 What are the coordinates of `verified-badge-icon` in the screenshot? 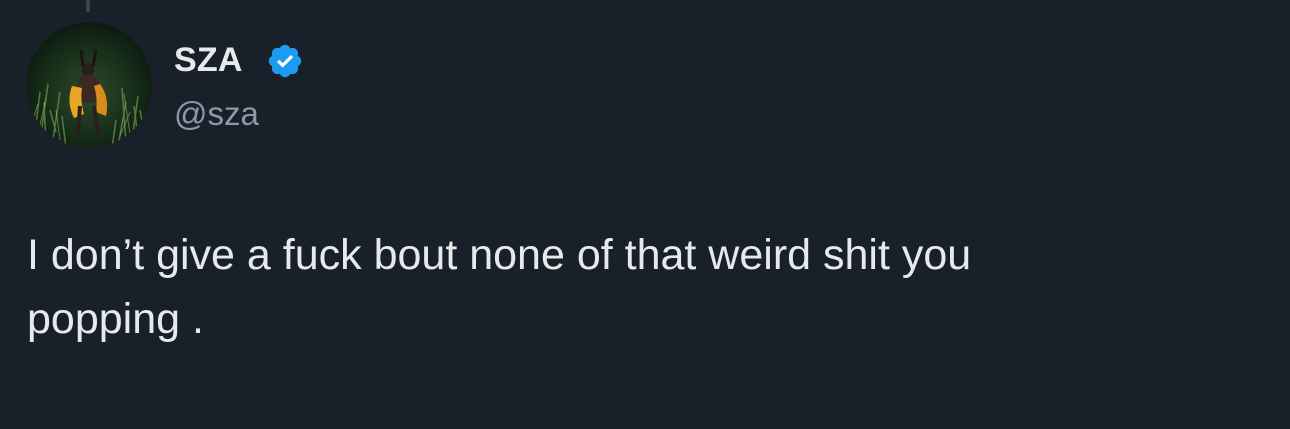 It's located at (285, 61).